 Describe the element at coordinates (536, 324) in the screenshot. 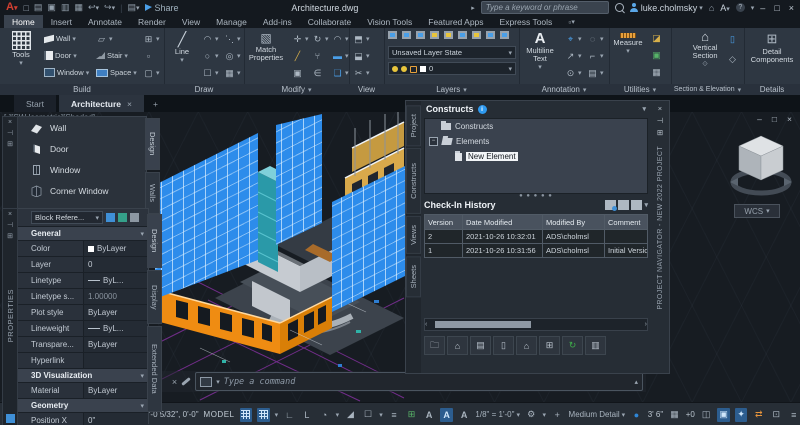

I see `horizontal-scrollbar: ‹ ›` at that location.